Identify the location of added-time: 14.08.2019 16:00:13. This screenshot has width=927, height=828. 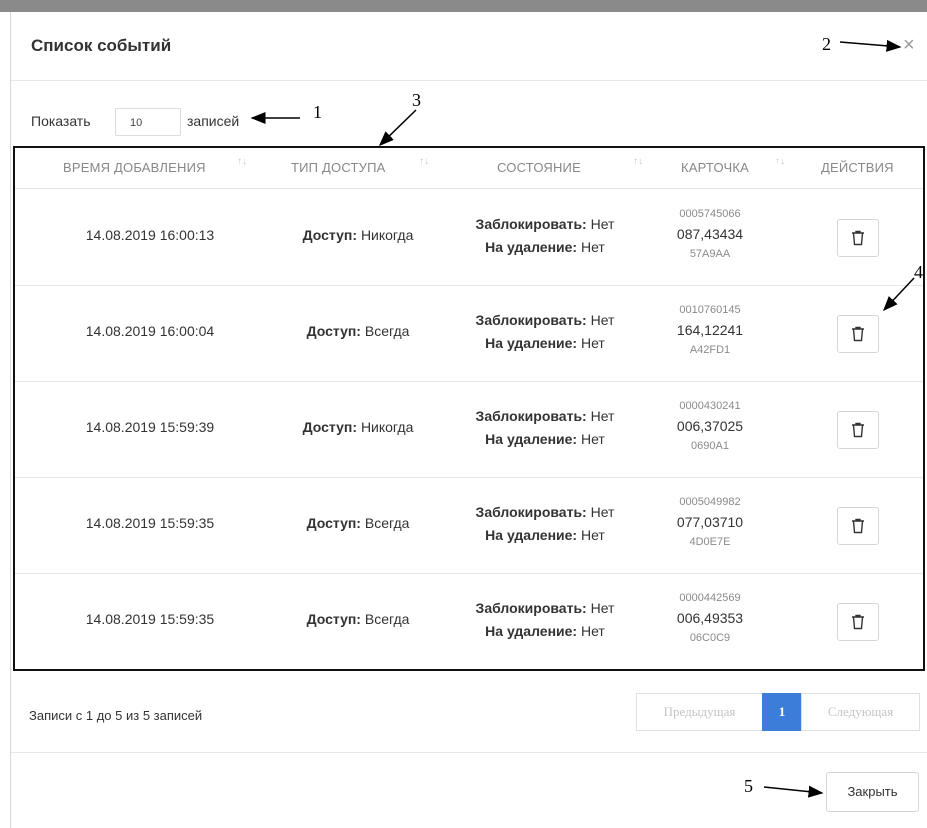
(150, 235).